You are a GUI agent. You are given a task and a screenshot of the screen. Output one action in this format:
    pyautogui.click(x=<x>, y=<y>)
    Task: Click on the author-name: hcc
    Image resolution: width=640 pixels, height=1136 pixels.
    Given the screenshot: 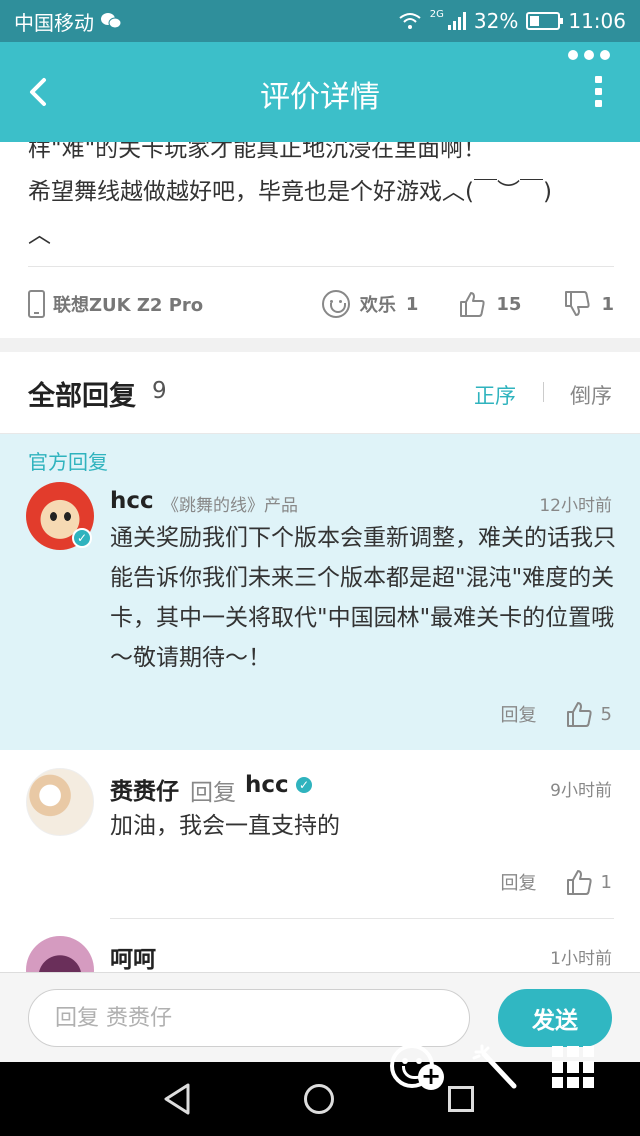 What is the action you would take?
    pyautogui.click(x=132, y=501)
    